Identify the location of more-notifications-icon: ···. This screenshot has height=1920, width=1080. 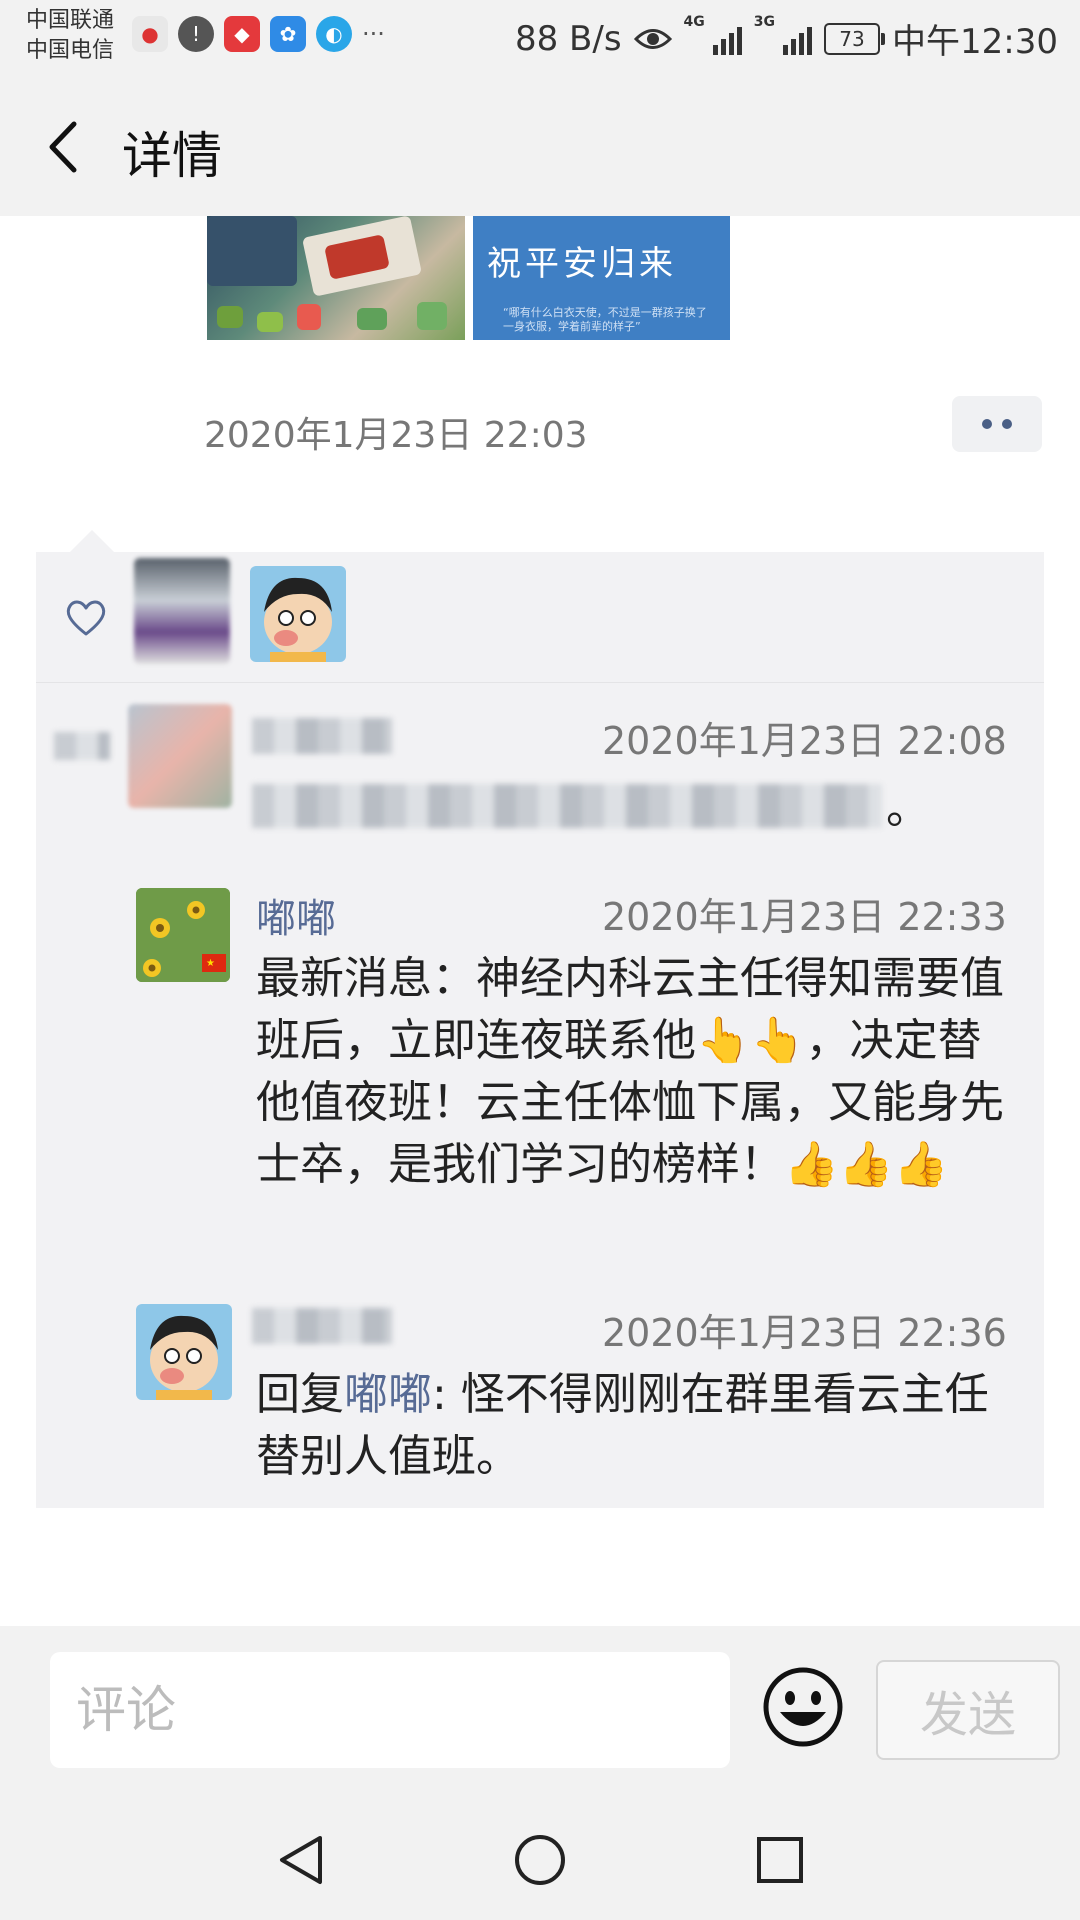
(373, 34).